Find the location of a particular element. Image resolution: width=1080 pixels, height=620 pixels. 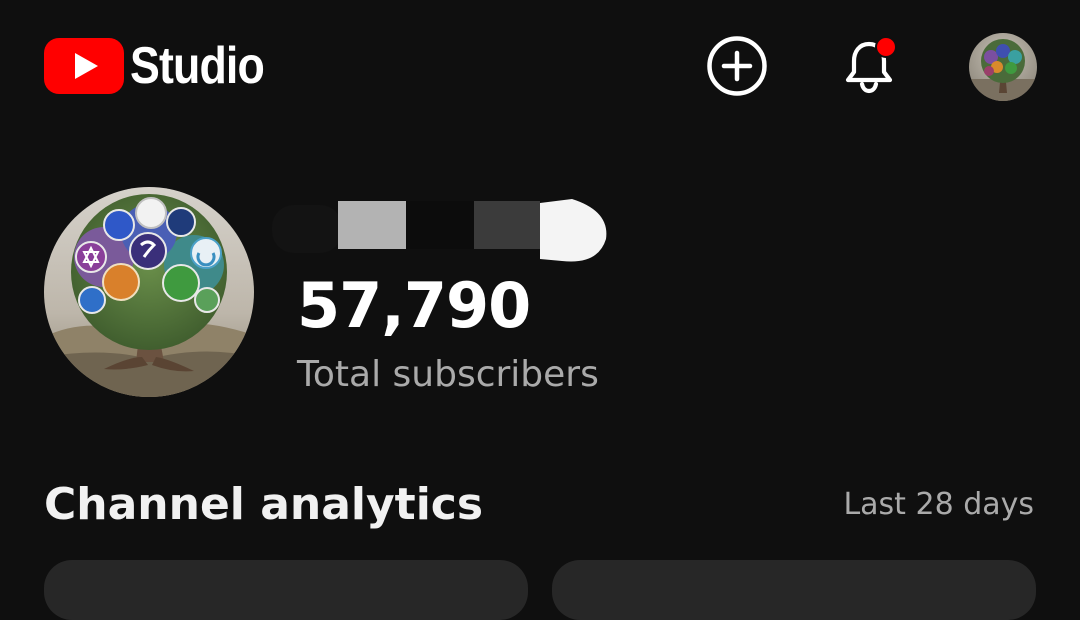

avatar-image is located at coordinates (1003, 67).